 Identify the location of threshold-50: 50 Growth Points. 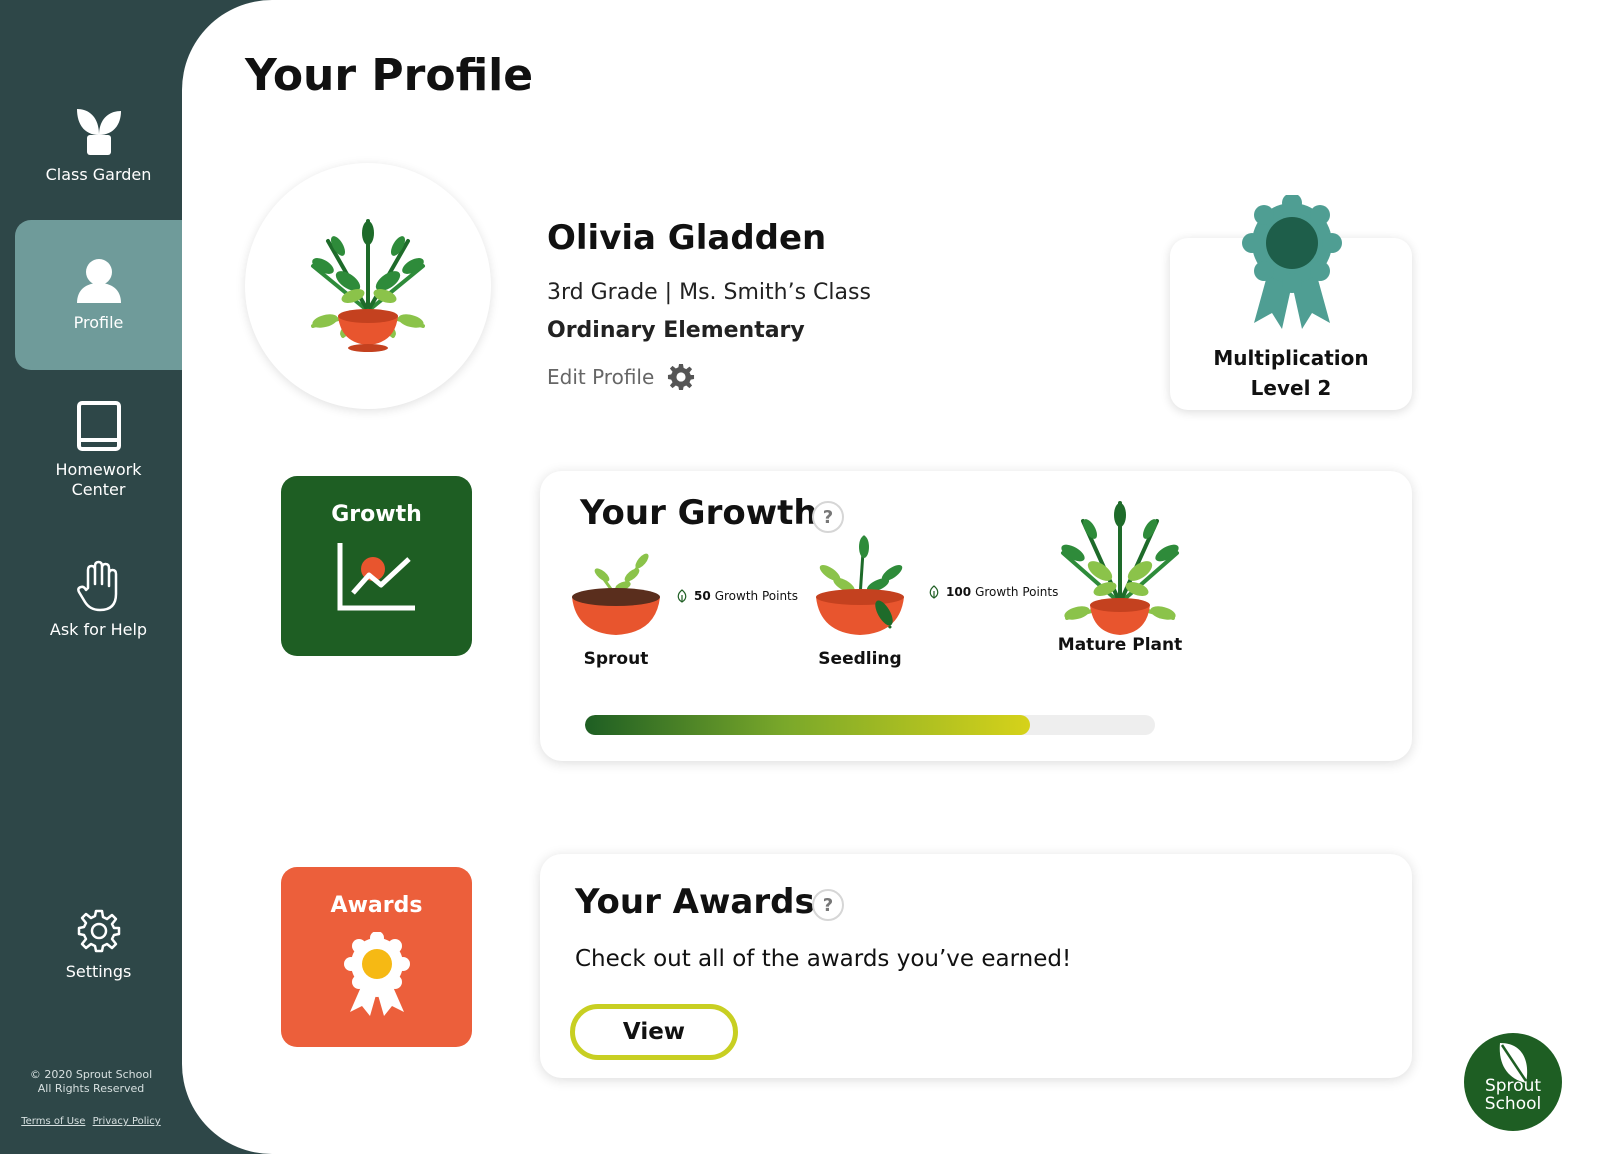
(737, 596).